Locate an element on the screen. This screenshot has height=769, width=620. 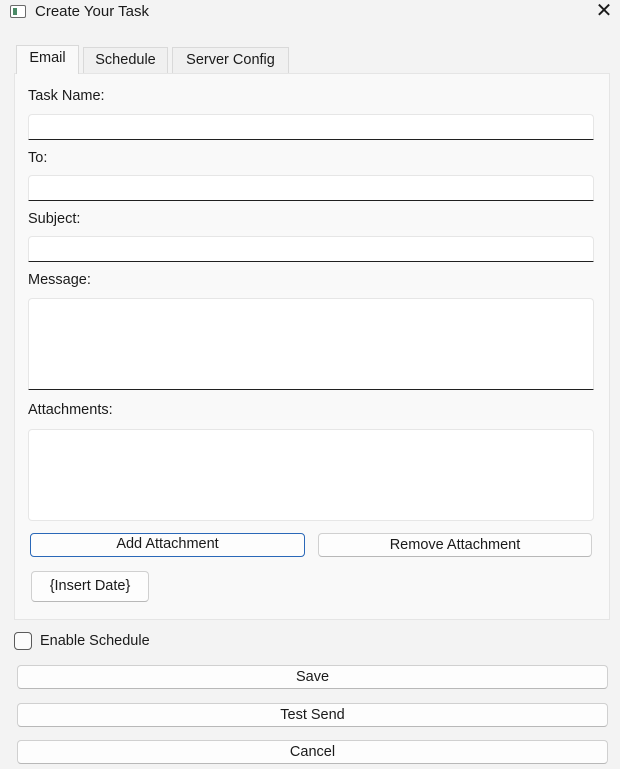
insert-date-button: {Insert Date} is located at coordinates (90, 586).